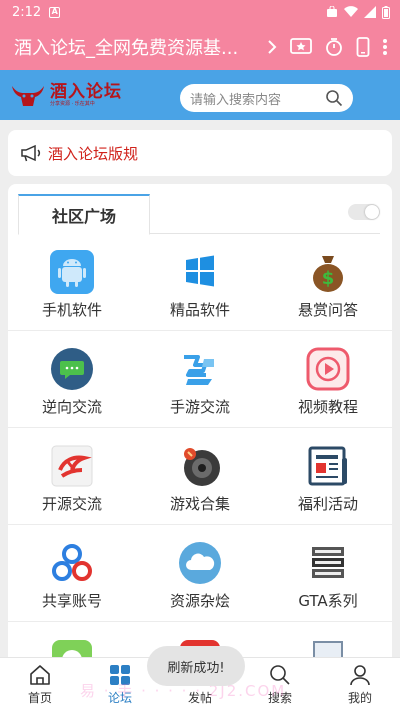 Image resolution: width=400 pixels, height=711 pixels. I want to click on forum-row: 手机软件 精品软件 $ 悬赏问答, so click(200, 282).